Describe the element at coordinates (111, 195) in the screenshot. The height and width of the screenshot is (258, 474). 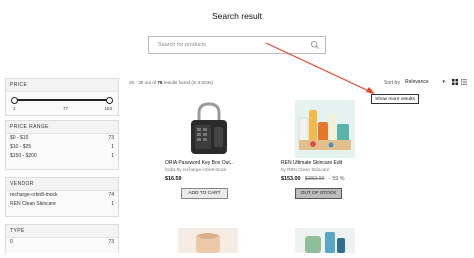
I see `vendor-option-count: 74` at that location.